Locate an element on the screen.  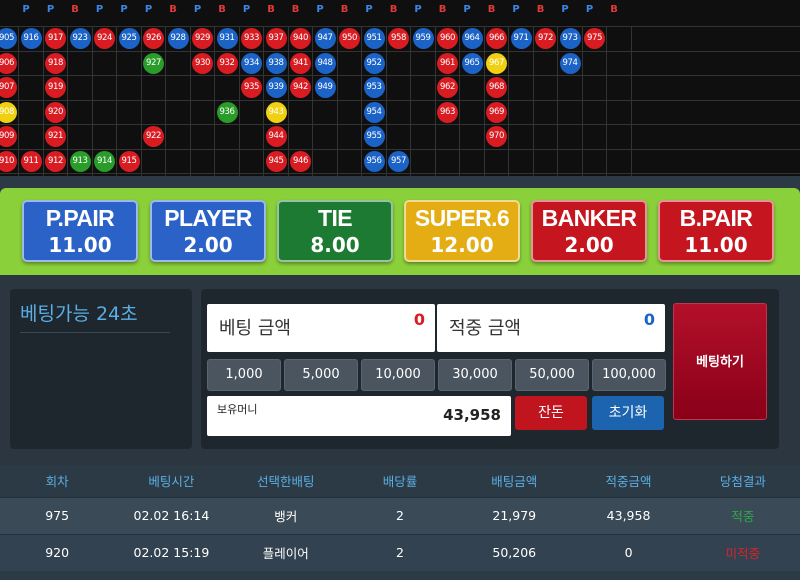
history-header-row: 회차 베팅시간 선택한배팅 배당률 배팅금액 적중금액 당첨결과 is located at coordinates (400, 481).